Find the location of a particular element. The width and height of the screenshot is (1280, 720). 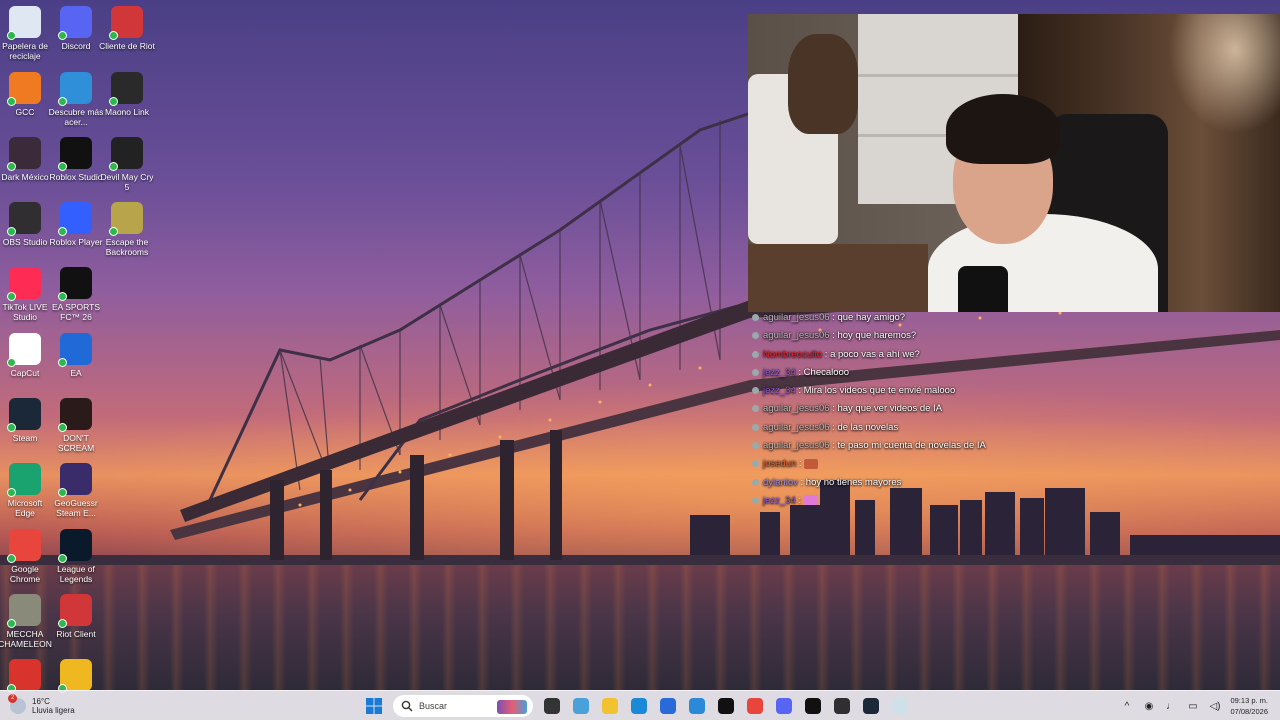

chat-emote-icon is located at coordinates (811, 463).